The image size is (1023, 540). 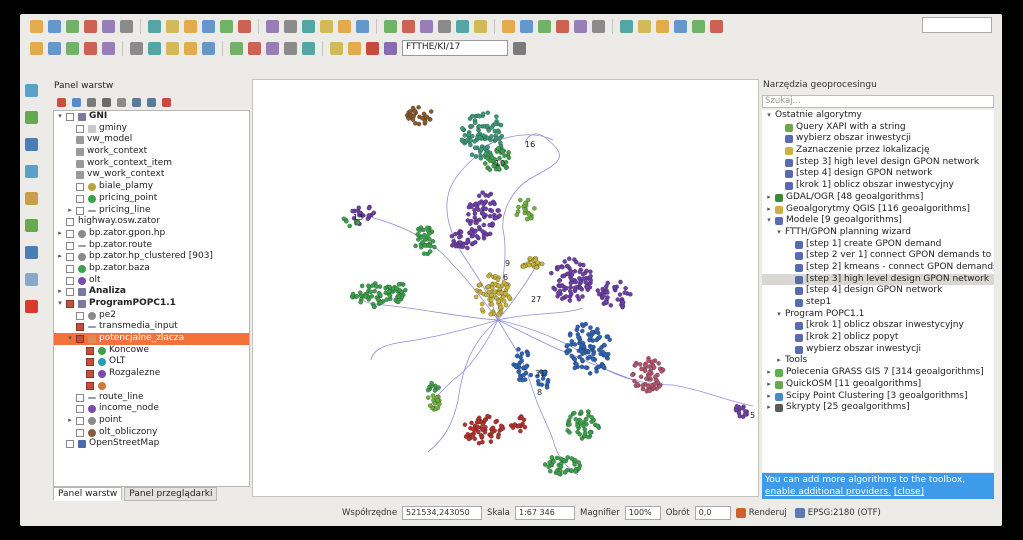 I want to click on show-bookmarks-icon, so click(x=344, y=26).